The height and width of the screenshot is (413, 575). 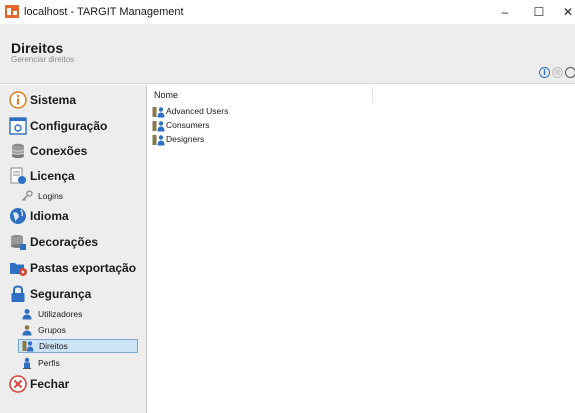 What do you see at coordinates (27, 330) in the screenshot?
I see `group-icon` at bounding box center [27, 330].